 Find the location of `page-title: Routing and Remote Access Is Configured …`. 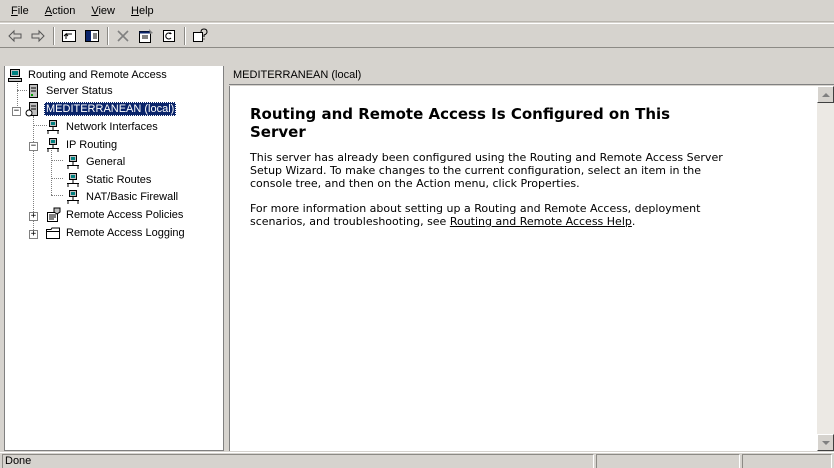

page-title: Routing and Remote Access Is Configured … is located at coordinates (460, 123).